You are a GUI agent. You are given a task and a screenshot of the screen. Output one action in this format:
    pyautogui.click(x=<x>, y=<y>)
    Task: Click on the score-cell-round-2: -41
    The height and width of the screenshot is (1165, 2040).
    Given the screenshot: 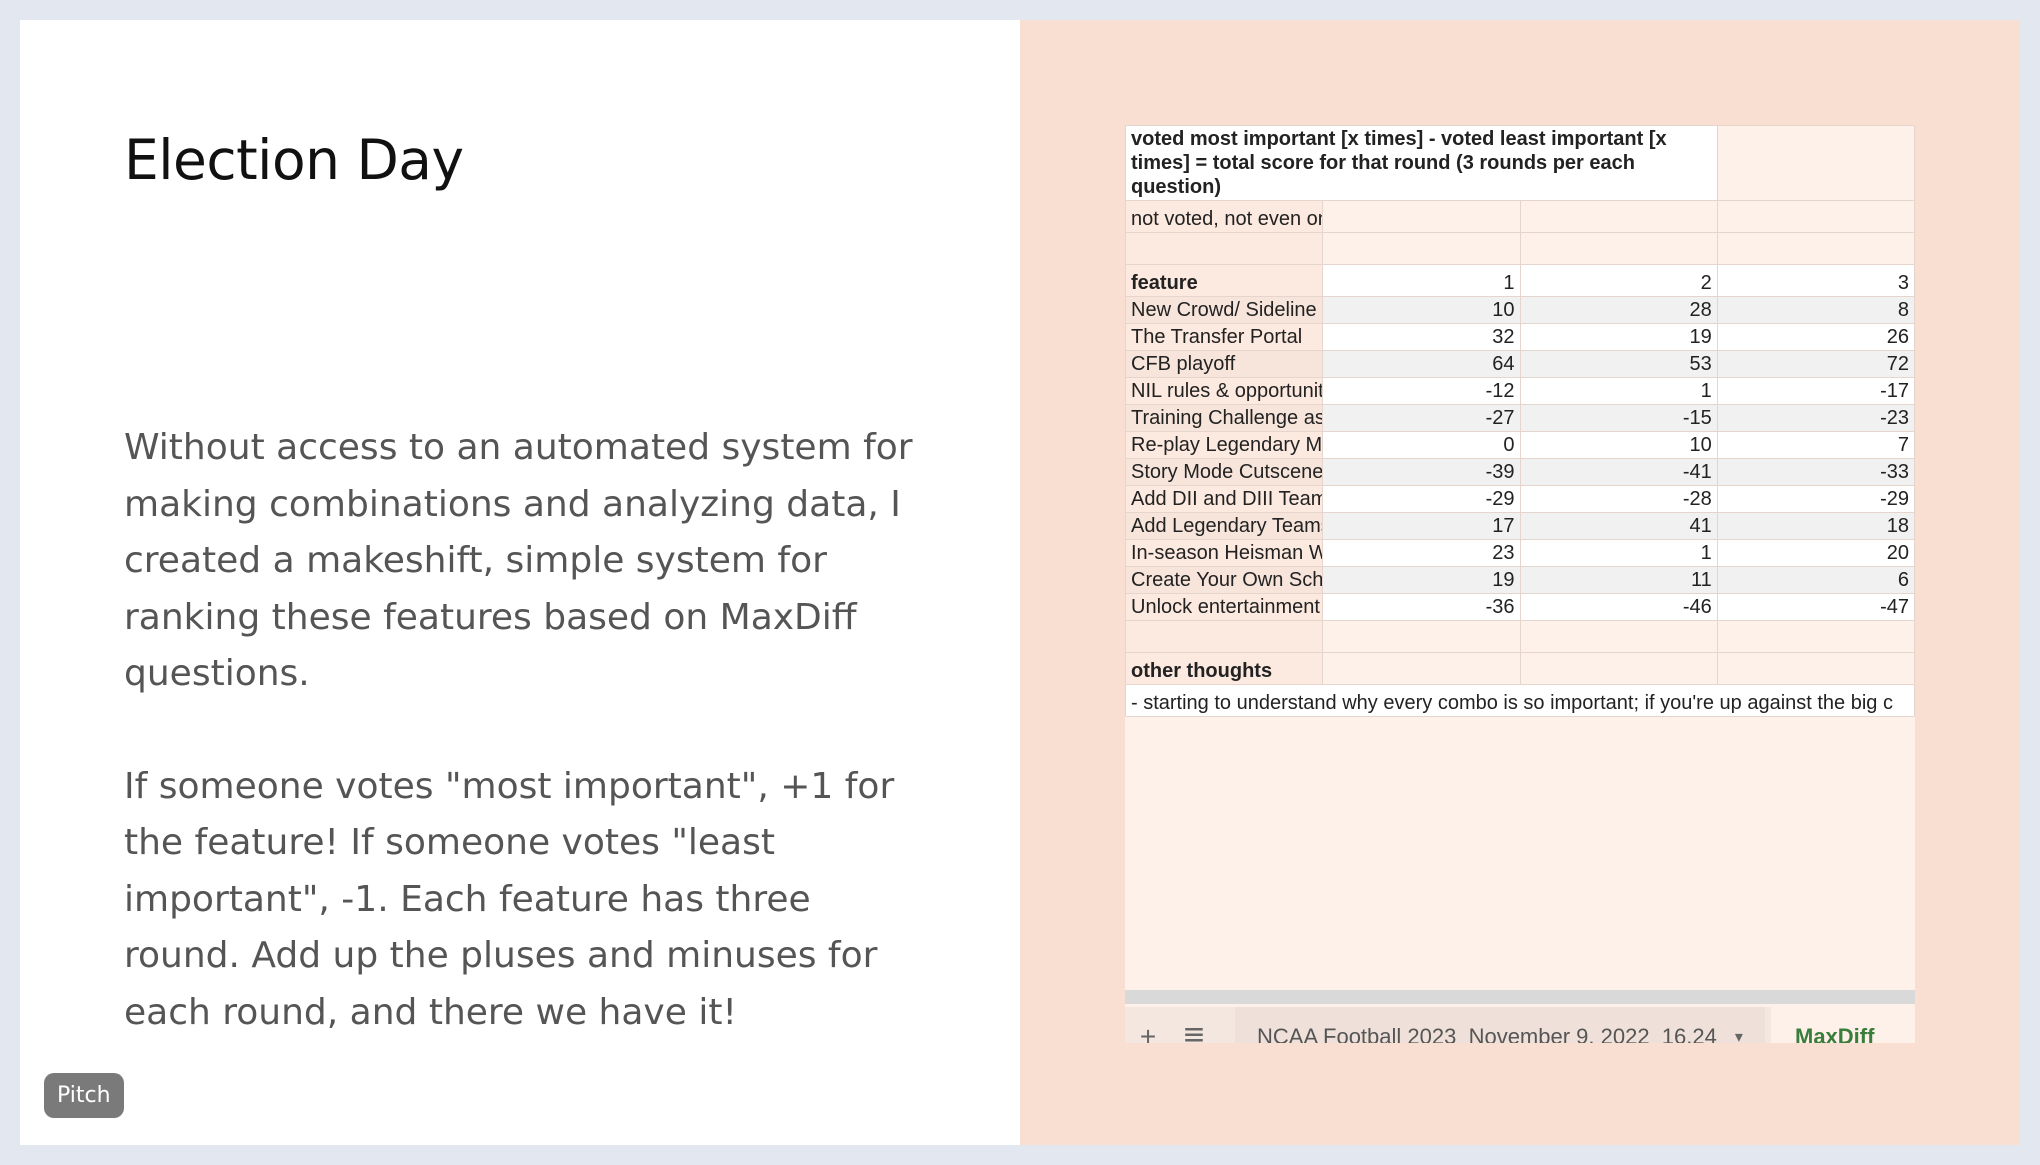 What is the action you would take?
    pyautogui.click(x=1618, y=472)
    